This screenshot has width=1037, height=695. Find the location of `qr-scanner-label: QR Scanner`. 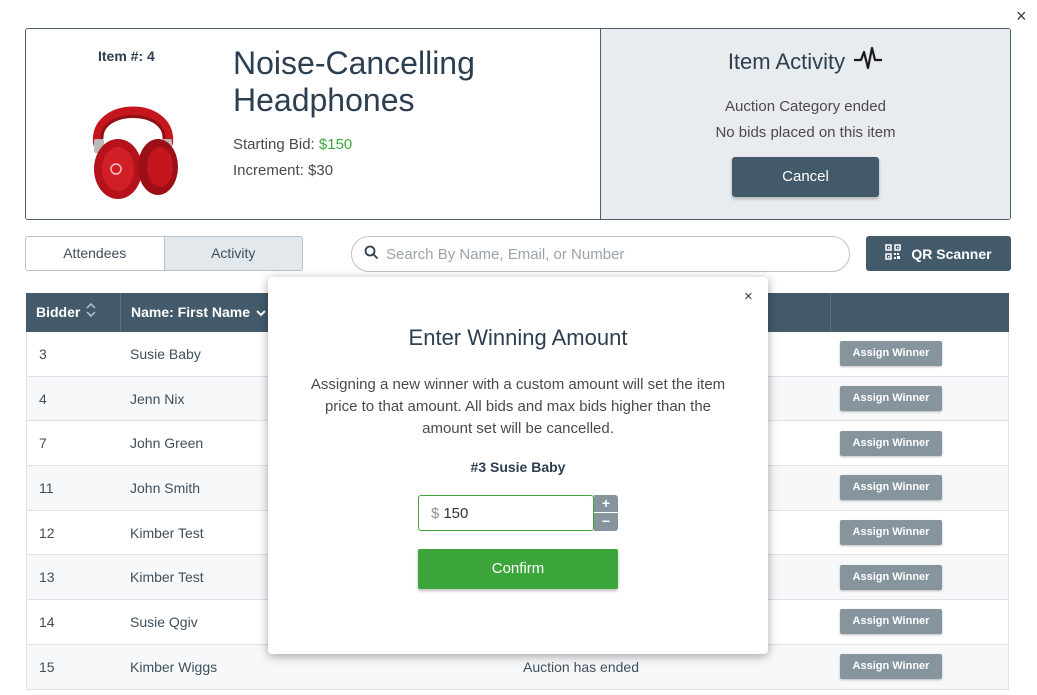

qr-scanner-label: QR Scanner is located at coordinates (951, 253).